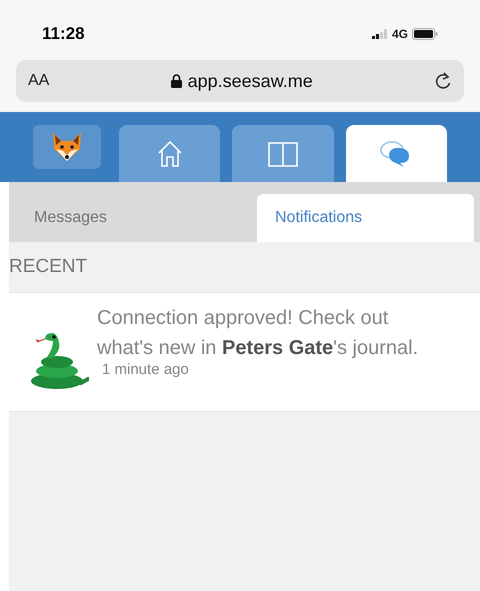 The height and width of the screenshot is (591, 480). What do you see at coordinates (380, 34) in the screenshot?
I see `signal-icon` at bounding box center [380, 34].